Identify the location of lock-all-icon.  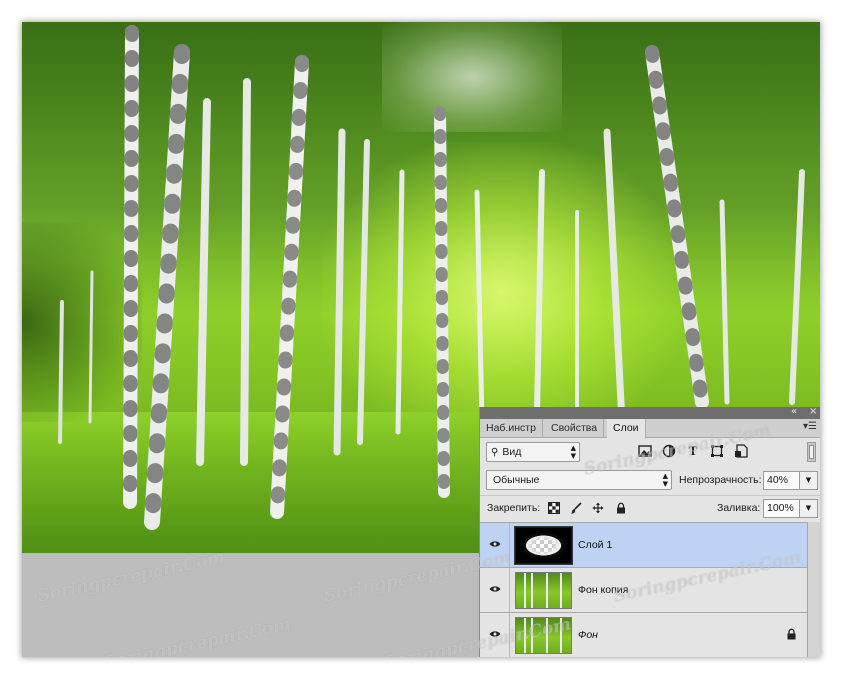
(621, 508).